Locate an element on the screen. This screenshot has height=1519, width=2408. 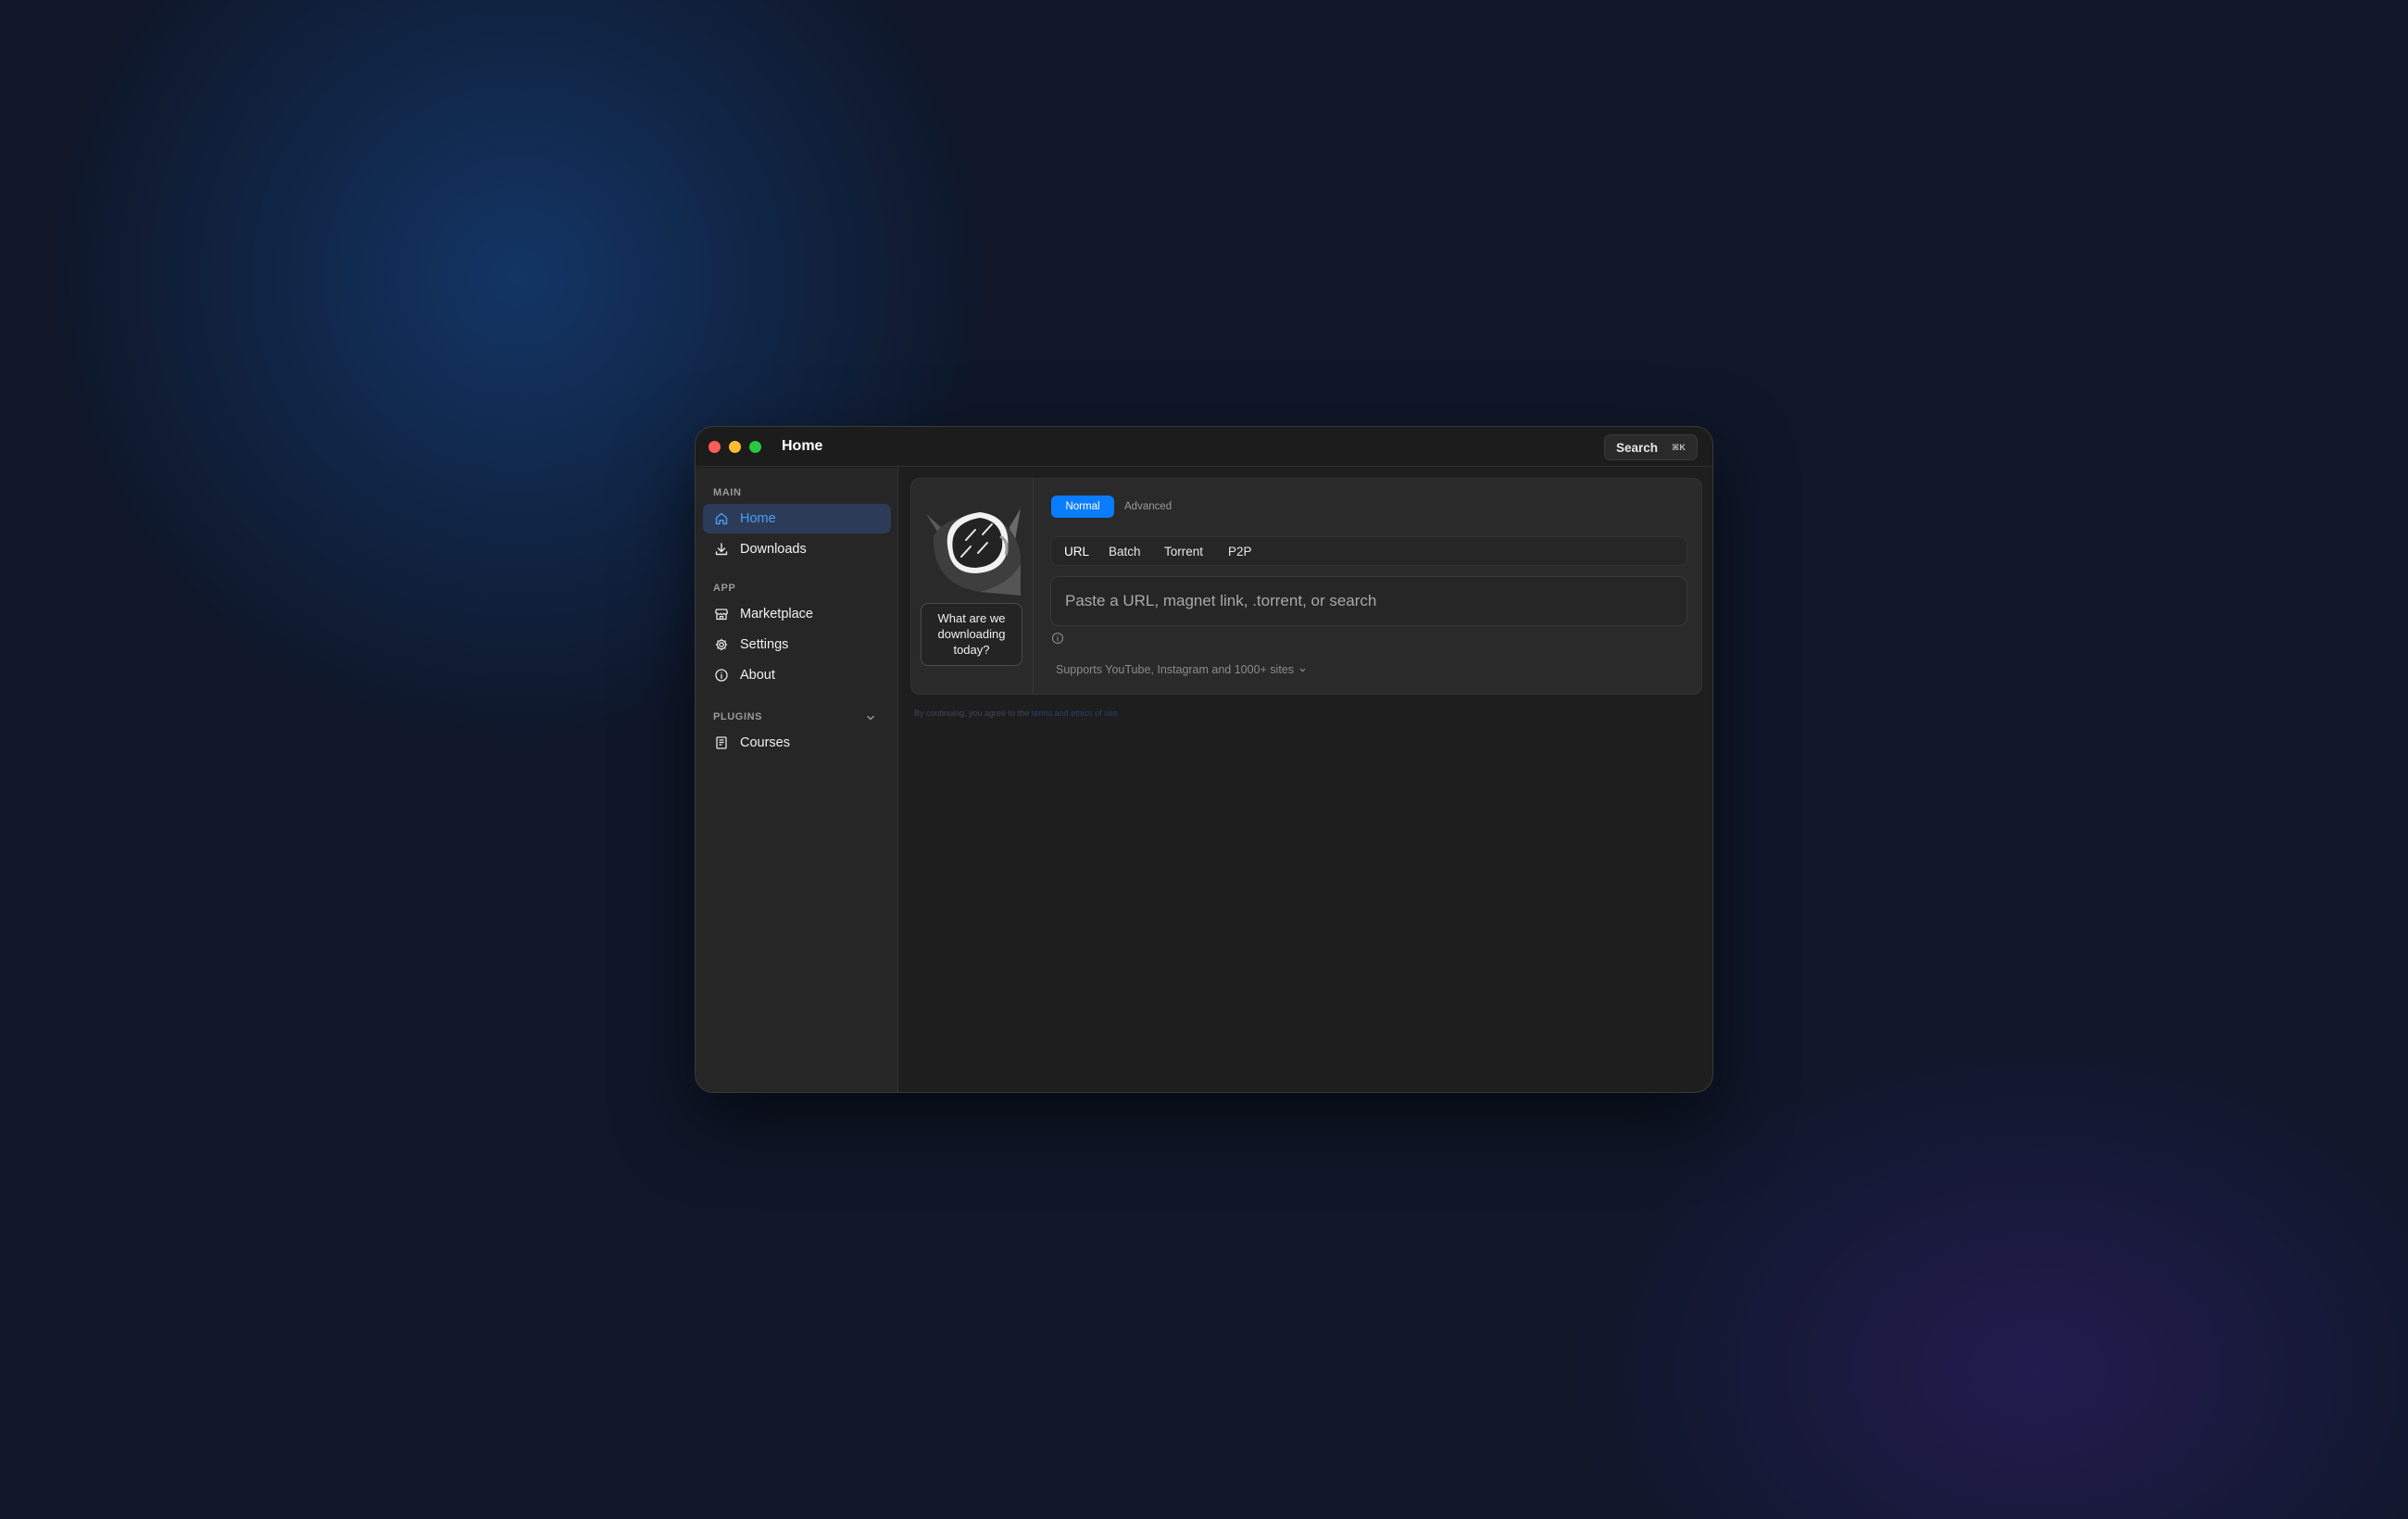
download-icon is located at coordinates (722, 549).